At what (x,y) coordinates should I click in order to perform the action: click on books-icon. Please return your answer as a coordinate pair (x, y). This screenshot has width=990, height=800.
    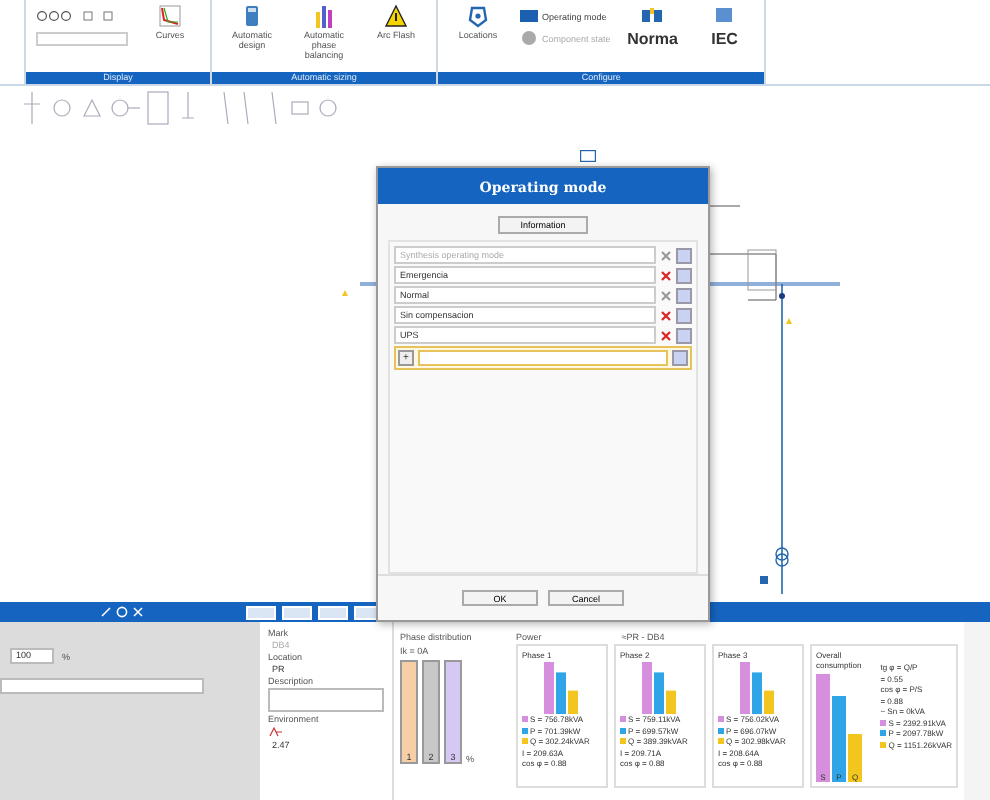
    Looking at the image, I should click on (652, 16).